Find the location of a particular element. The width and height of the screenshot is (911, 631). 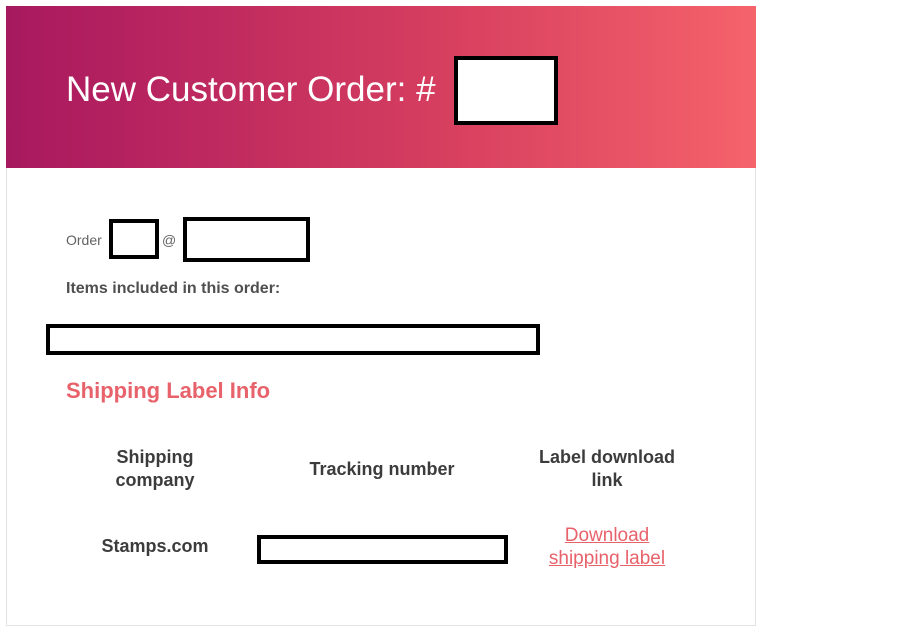

shipping-company-cell: Stamps.com is located at coordinates (155, 546).